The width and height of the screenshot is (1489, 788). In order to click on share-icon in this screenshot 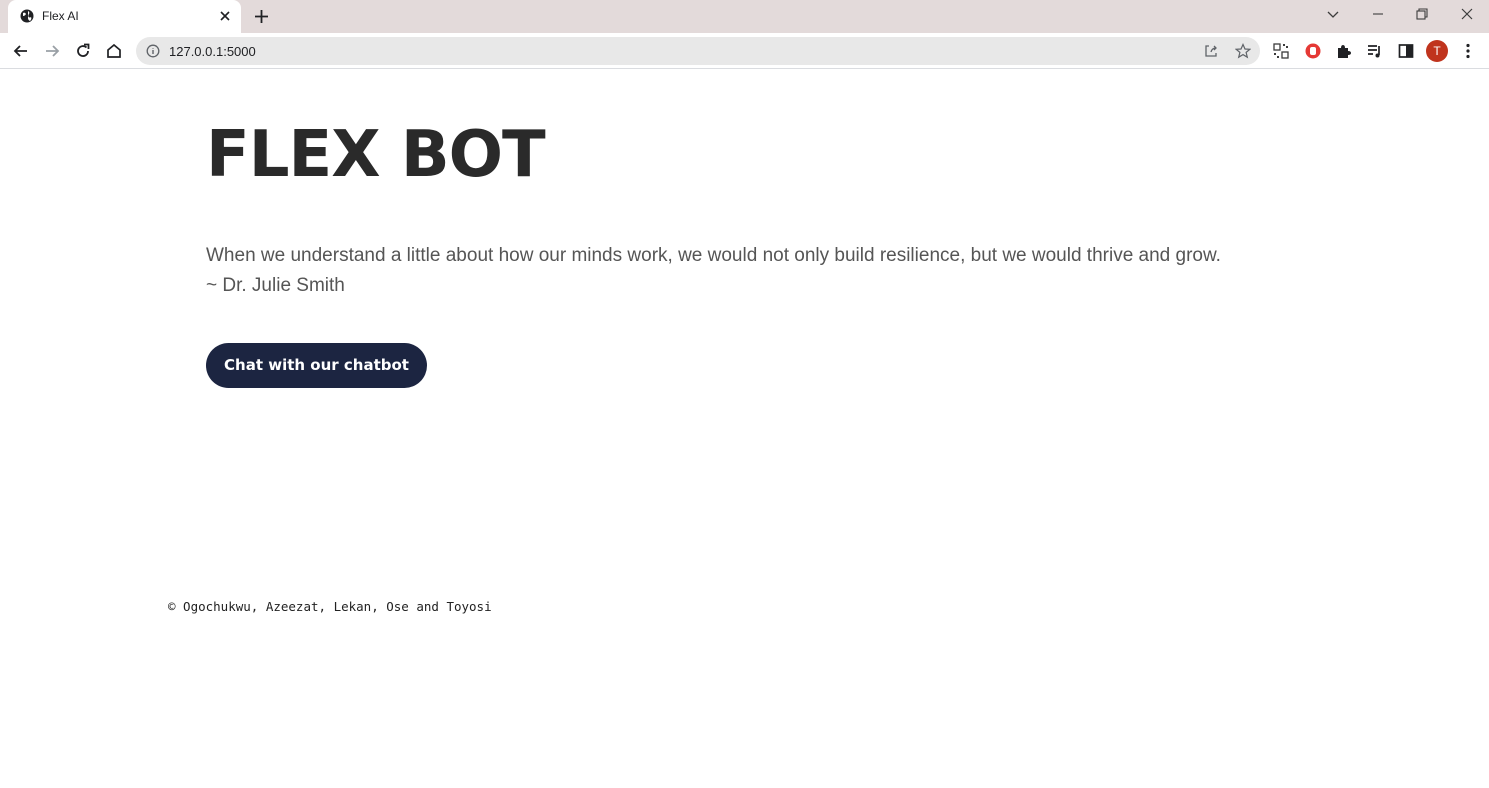, I will do `click(1211, 51)`.